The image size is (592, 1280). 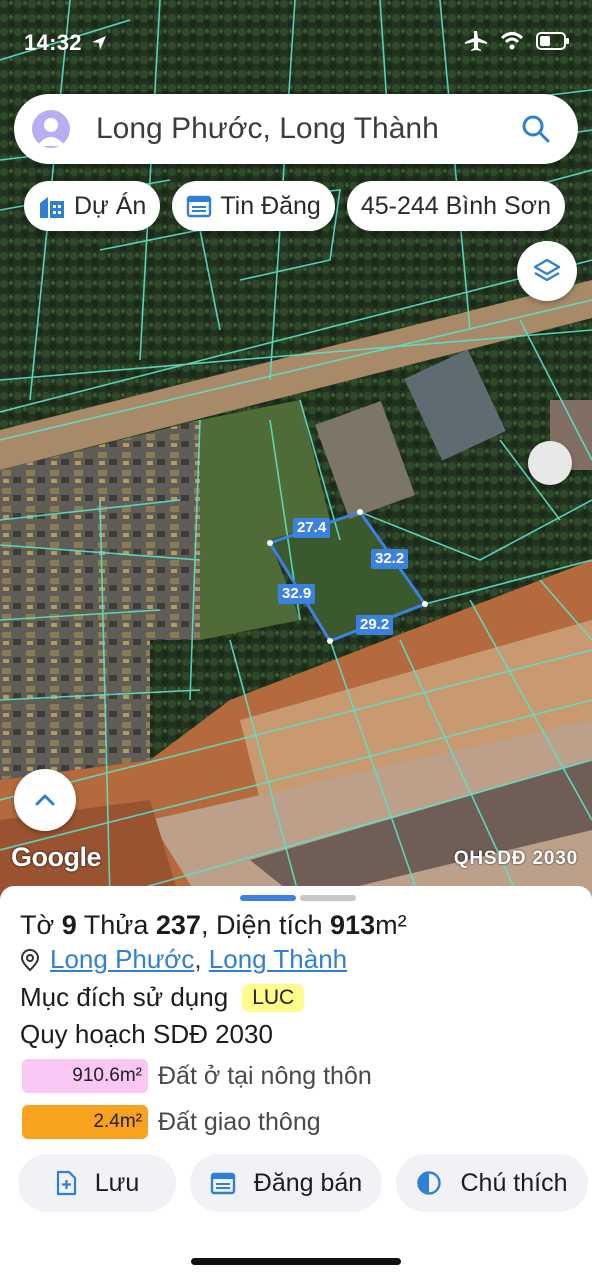 I want to click on expand-up-button, so click(x=45, y=800).